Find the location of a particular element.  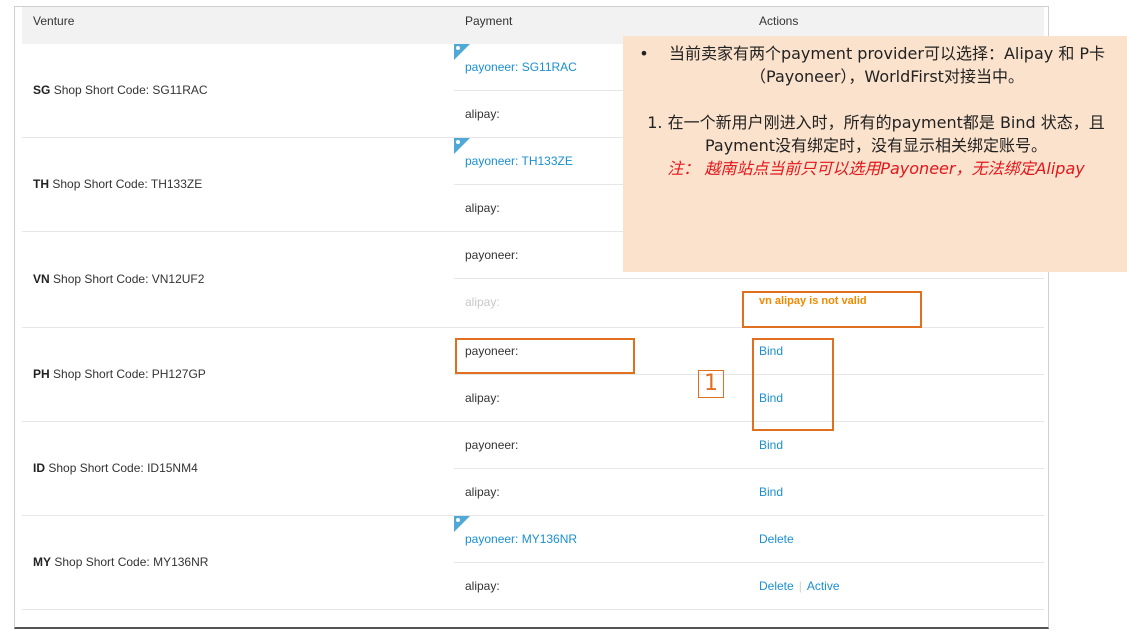

venture-label: MY Shop Short Code: MY136NR is located at coordinates (120, 562).